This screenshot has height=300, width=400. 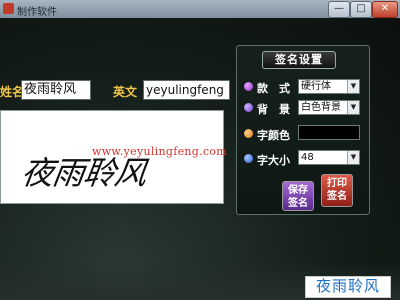 What do you see at coordinates (329, 157) in the screenshot?
I see `font-size-select: 48 ▼` at bounding box center [329, 157].